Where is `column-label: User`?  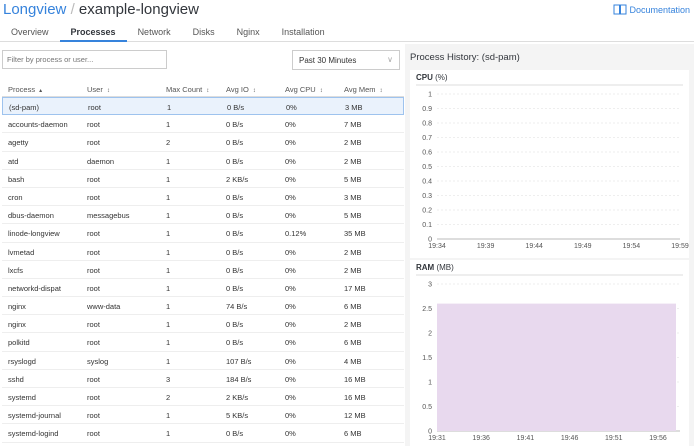 column-label: User is located at coordinates (95, 89).